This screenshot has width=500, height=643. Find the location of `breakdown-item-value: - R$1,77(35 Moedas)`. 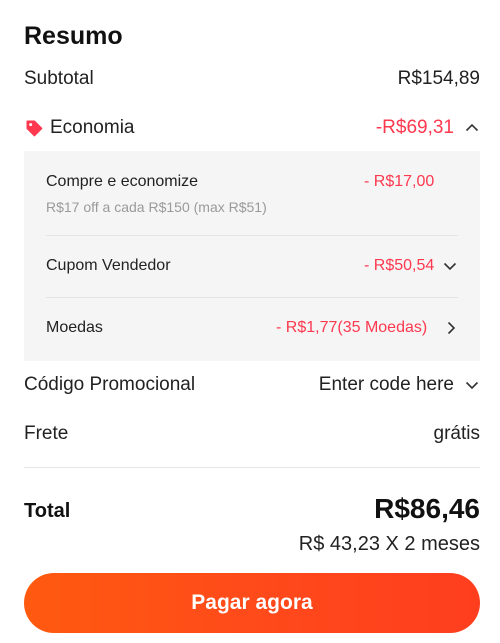

breakdown-item-value: - R$1,77(35 Moedas) is located at coordinates (352, 327).